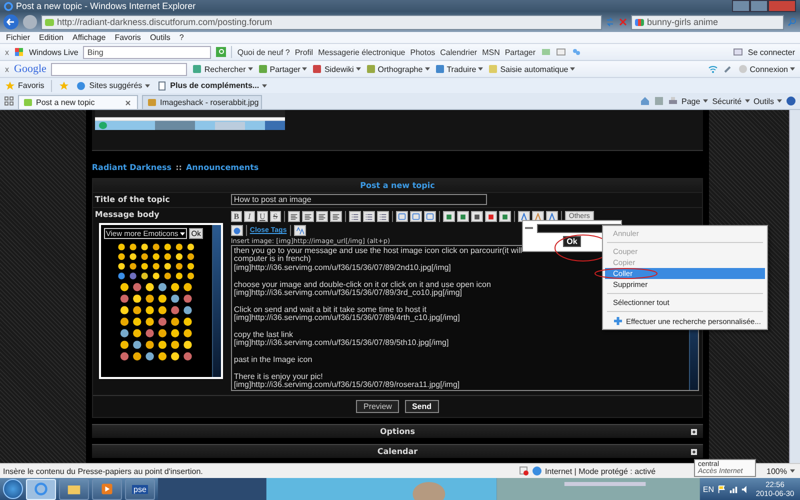 The image size is (800, 500). I want to click on browser-tab: Post a new topic, so click(78, 102).